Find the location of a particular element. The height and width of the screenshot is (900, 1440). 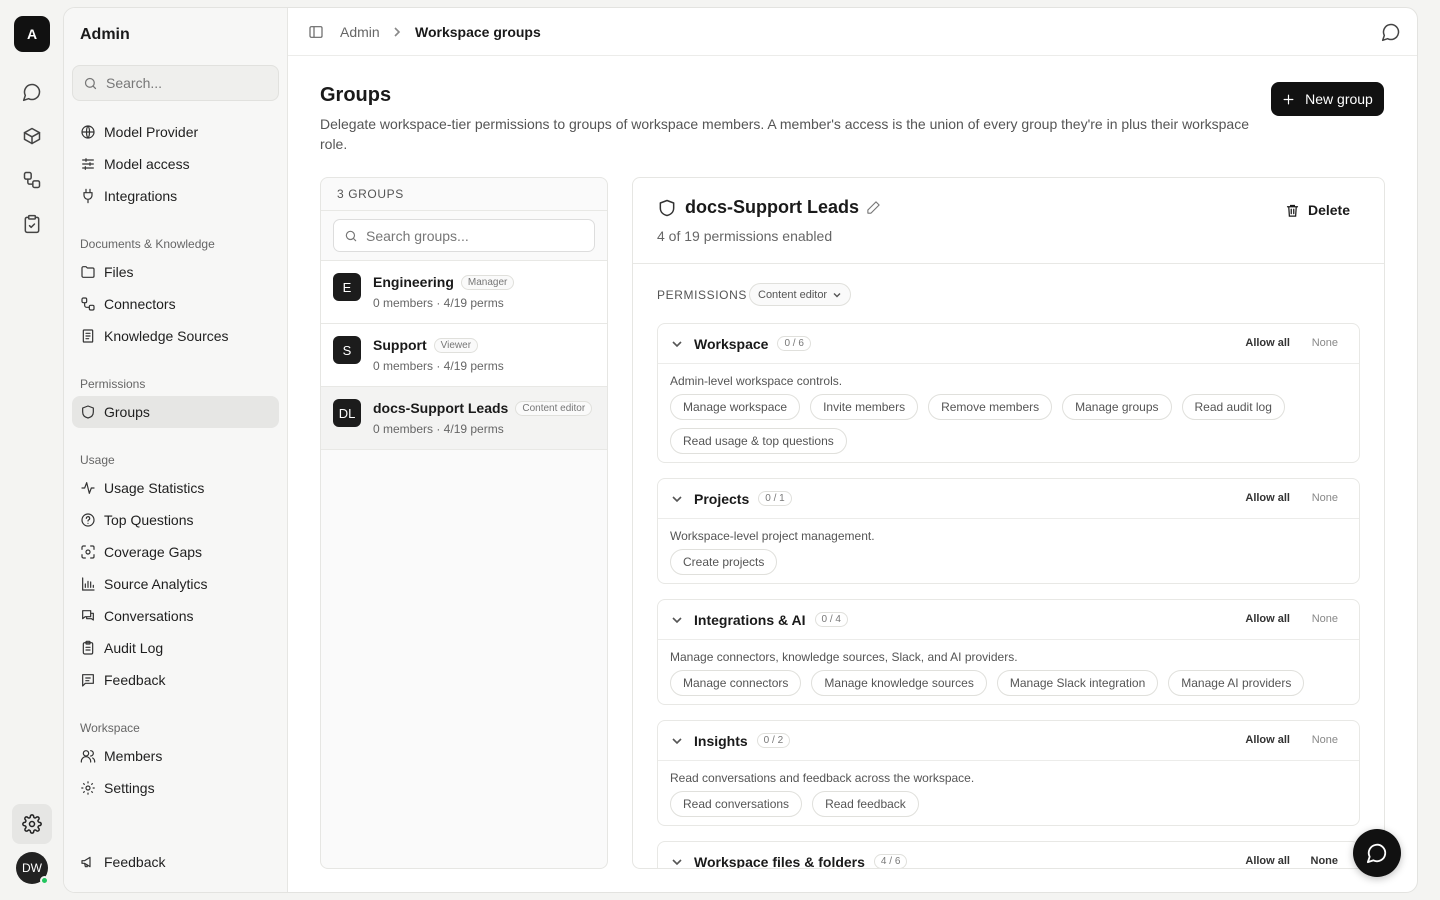

category-header: Insights 0 / 2 Allow all None is located at coordinates (1008, 741).